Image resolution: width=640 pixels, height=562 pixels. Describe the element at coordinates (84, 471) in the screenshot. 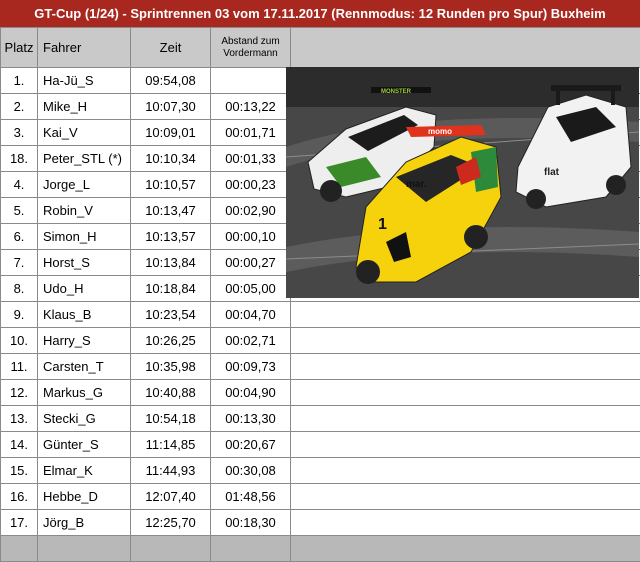

I see `cell-fahrer: Elmar_K` at that location.